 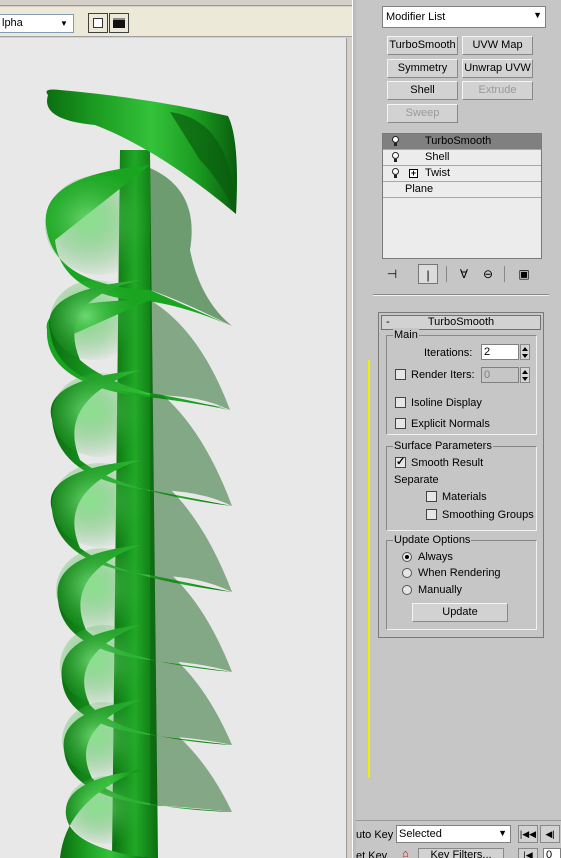 I want to click on frame-icon, so click(x=98, y=23).